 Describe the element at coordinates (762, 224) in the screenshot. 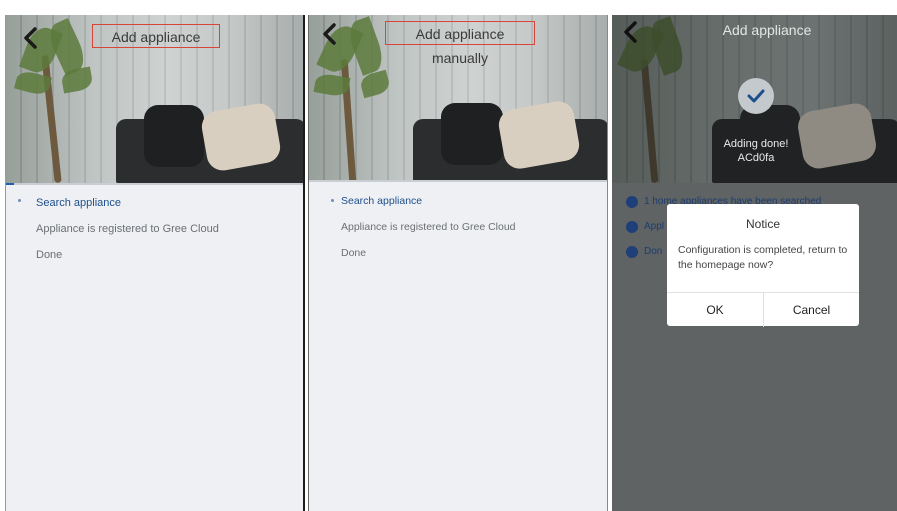

I see `dialog-title: Notice` at that location.